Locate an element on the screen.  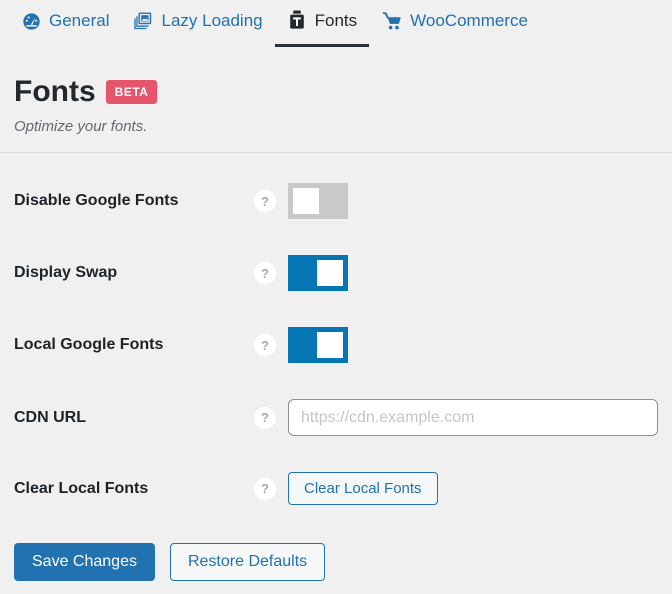
setting-row-clear-local-fonts: Clear Local Fonts ? Clear Local Fonts is located at coordinates (336, 488).